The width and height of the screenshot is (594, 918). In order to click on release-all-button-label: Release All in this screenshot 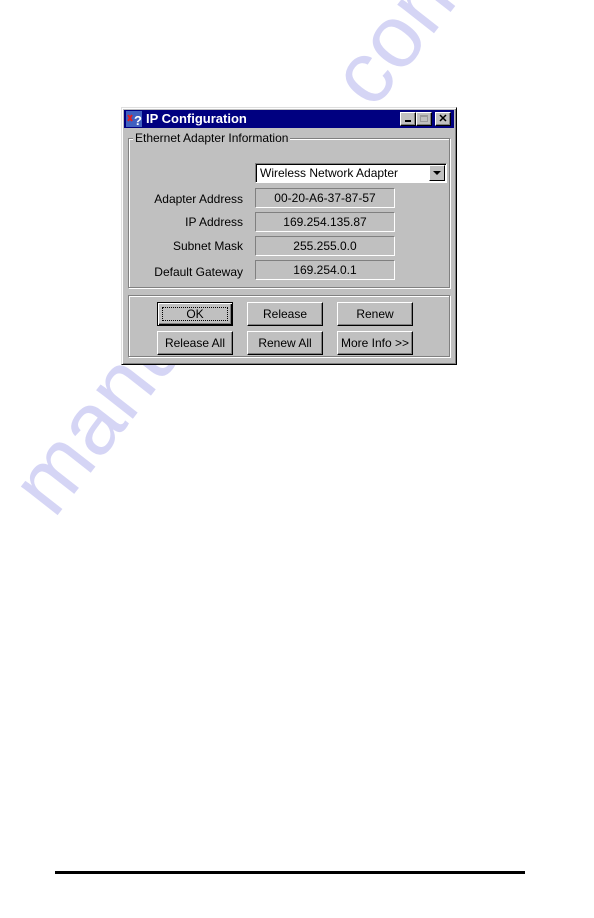, I will do `click(195, 343)`.